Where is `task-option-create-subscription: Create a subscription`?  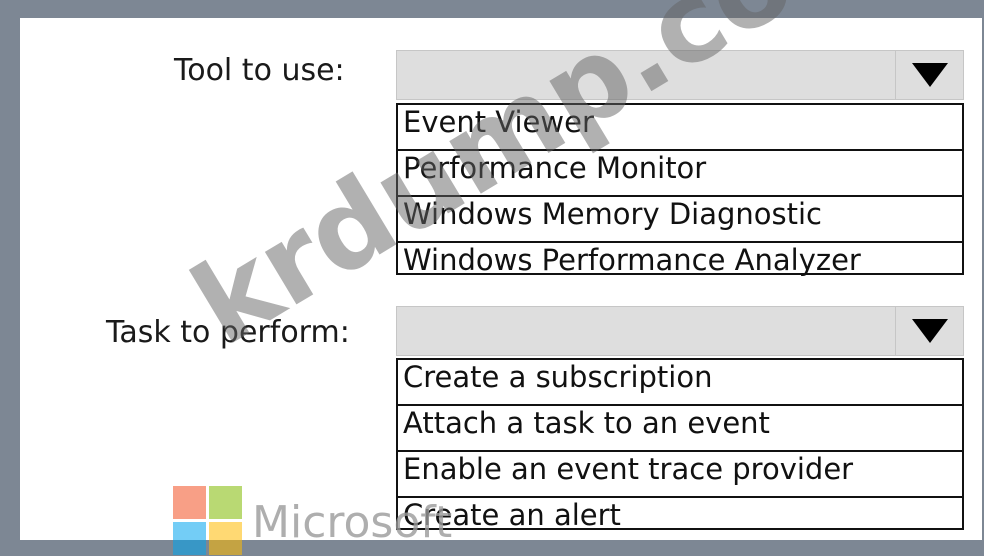
task-option-create-subscription: Create a subscription is located at coordinates (680, 383).